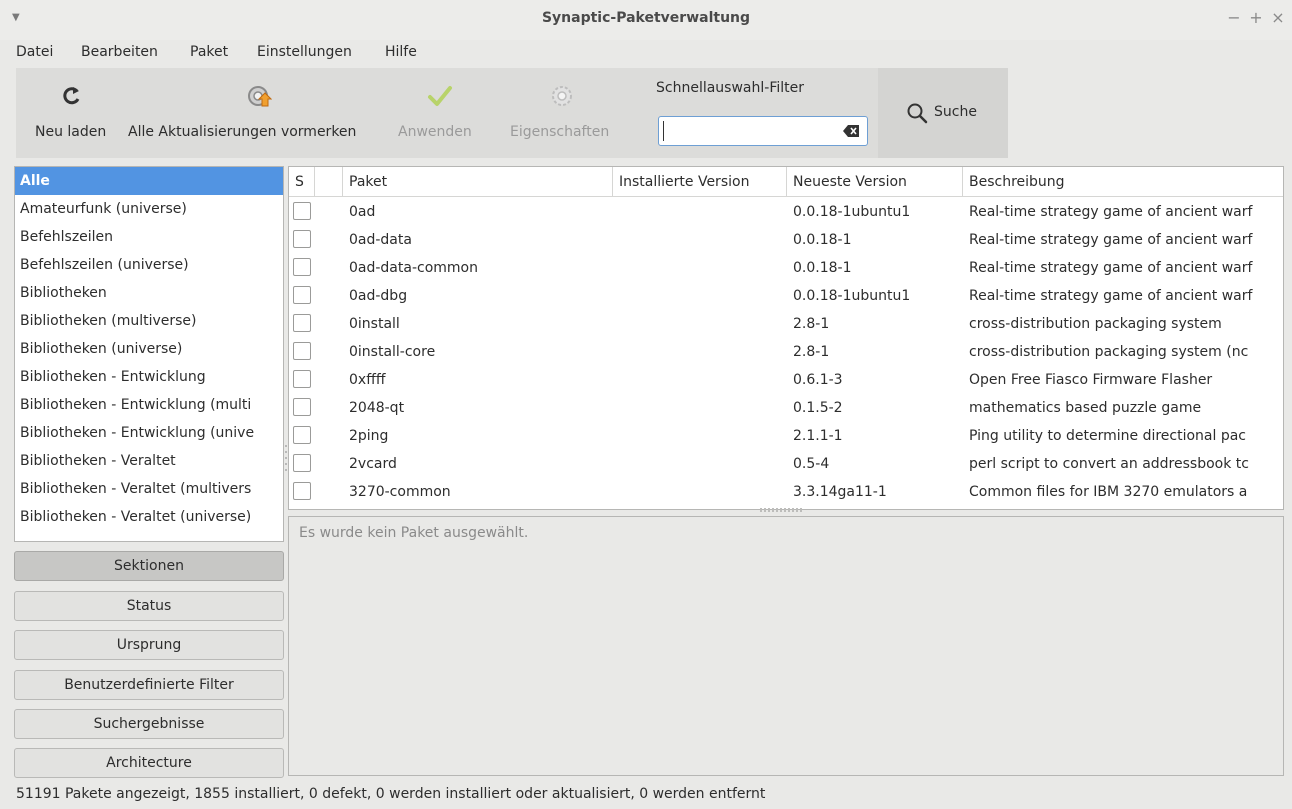  I want to click on properties-button: Eigenschaften, so click(565, 113).